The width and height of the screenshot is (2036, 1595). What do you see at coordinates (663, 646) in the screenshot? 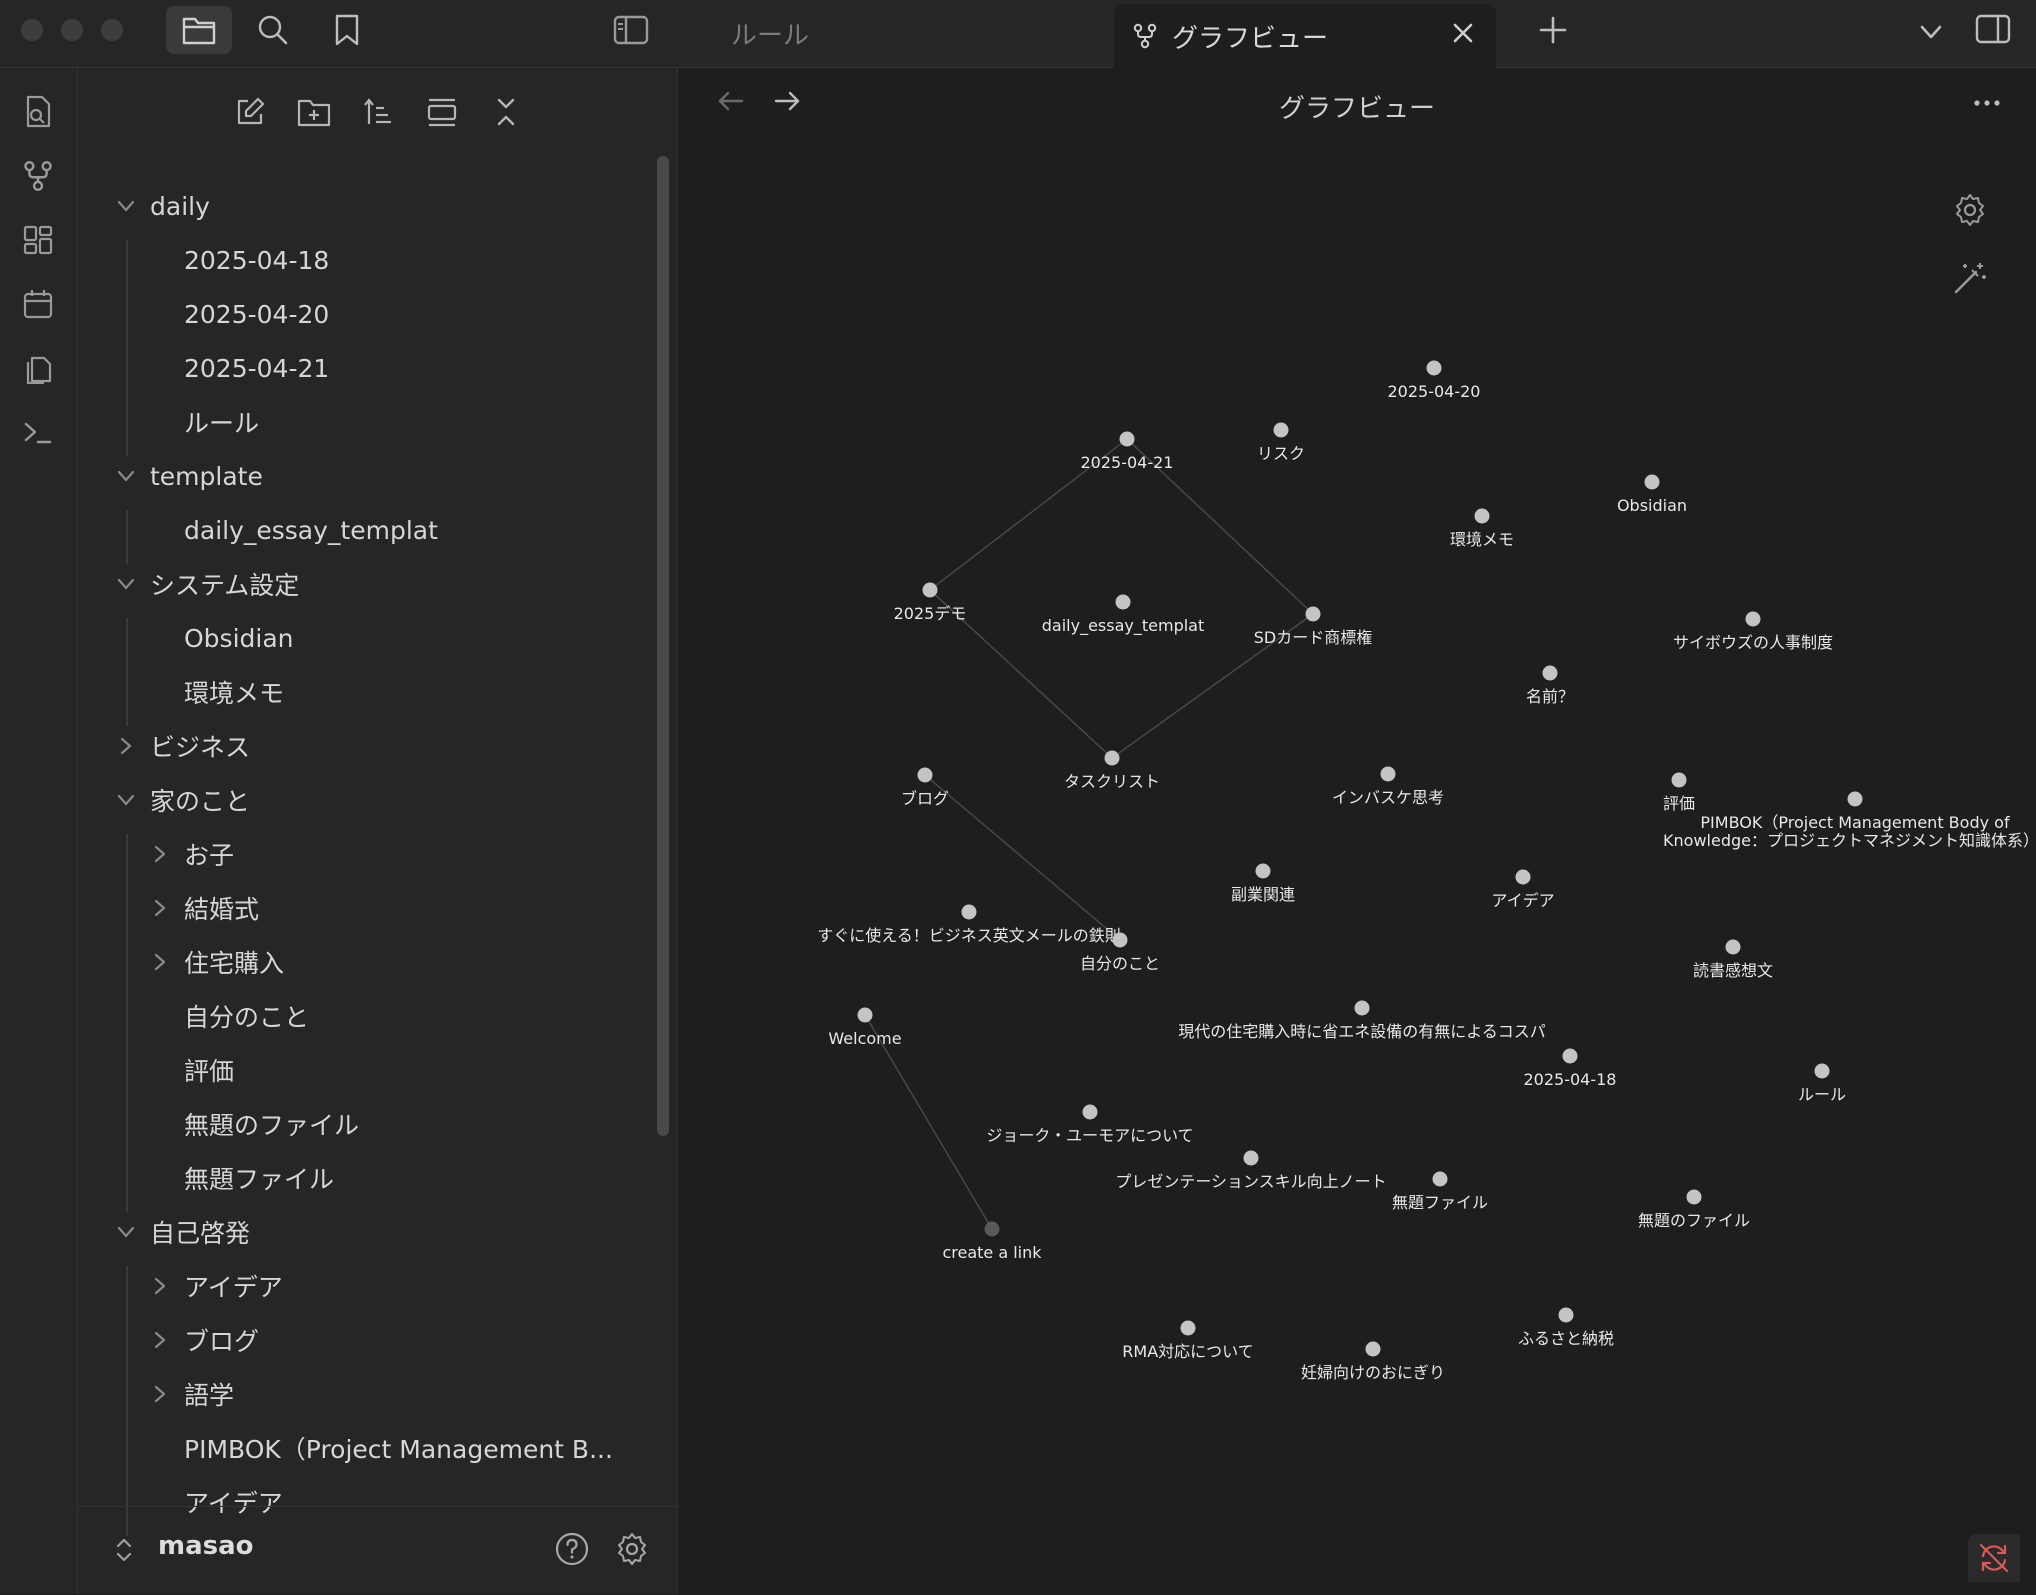
I see `file-tree-scrollbar` at bounding box center [663, 646].